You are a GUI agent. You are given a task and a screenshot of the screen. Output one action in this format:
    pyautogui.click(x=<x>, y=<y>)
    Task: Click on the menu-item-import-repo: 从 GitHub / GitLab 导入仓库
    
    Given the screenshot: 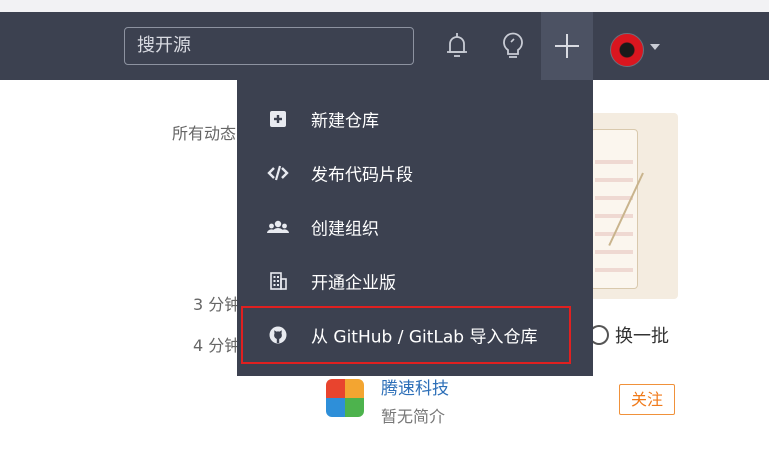 What is the action you would take?
    pyautogui.click(x=415, y=335)
    